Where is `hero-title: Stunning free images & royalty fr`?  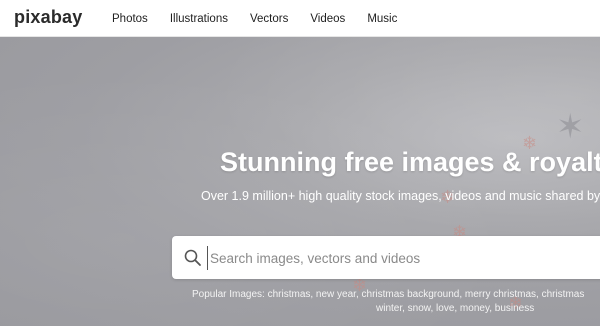 hero-title: Stunning free images & royalty fr is located at coordinates (410, 162).